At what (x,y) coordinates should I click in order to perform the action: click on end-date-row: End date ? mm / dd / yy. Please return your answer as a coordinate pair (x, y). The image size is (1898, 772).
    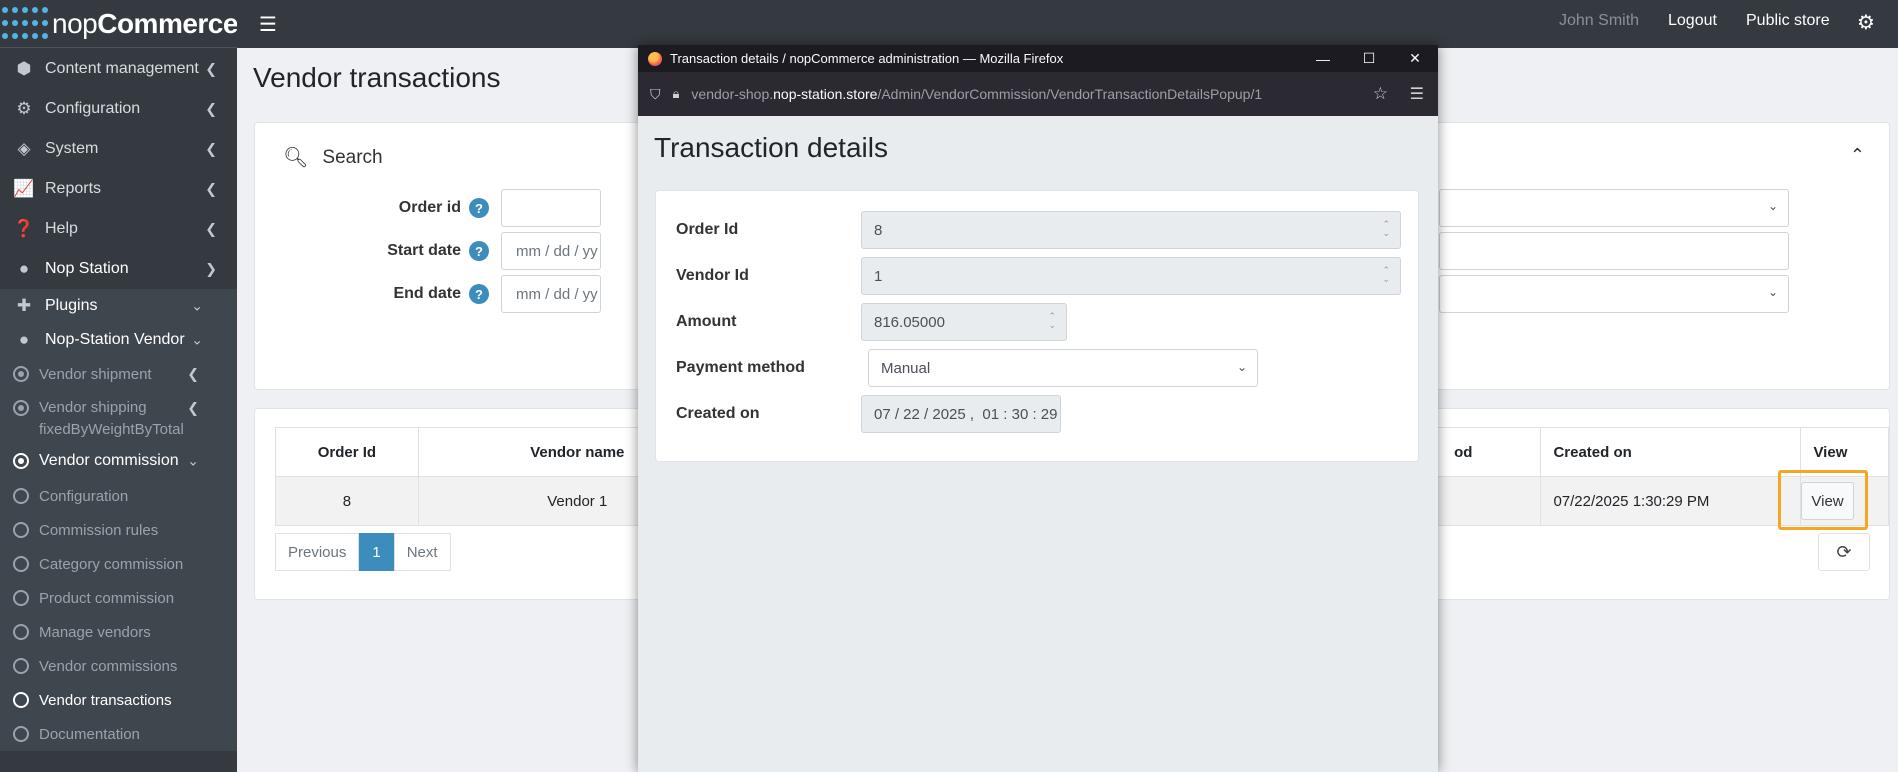
    Looking at the image, I should click on (435, 294).